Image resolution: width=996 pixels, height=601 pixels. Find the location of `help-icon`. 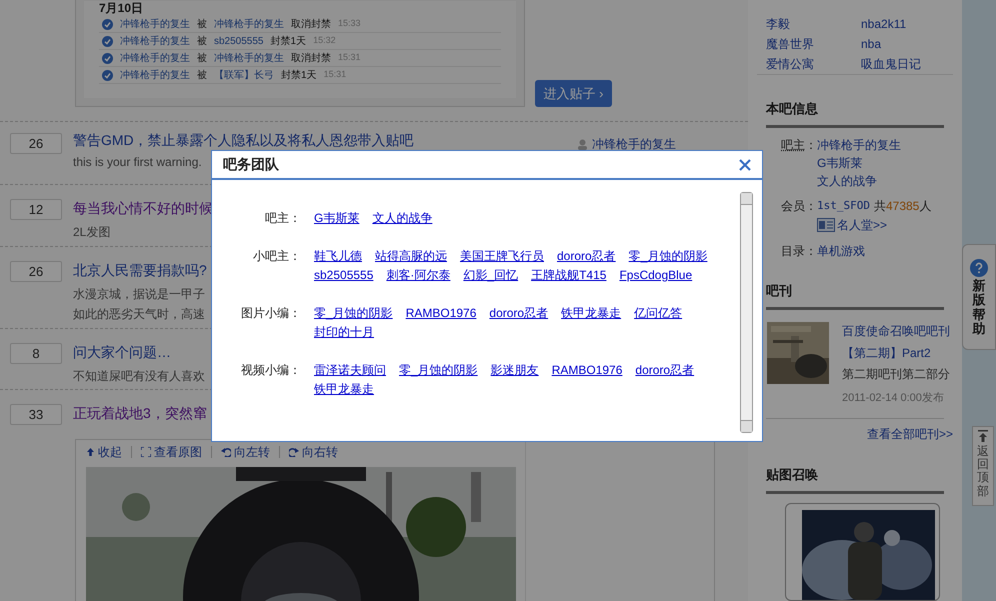

help-icon is located at coordinates (979, 268).